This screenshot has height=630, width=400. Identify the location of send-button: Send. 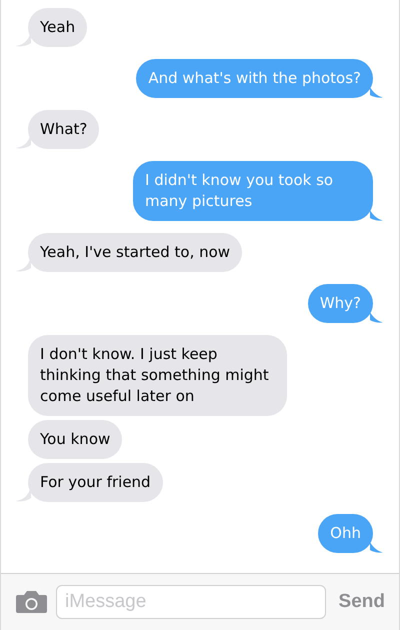
(361, 602).